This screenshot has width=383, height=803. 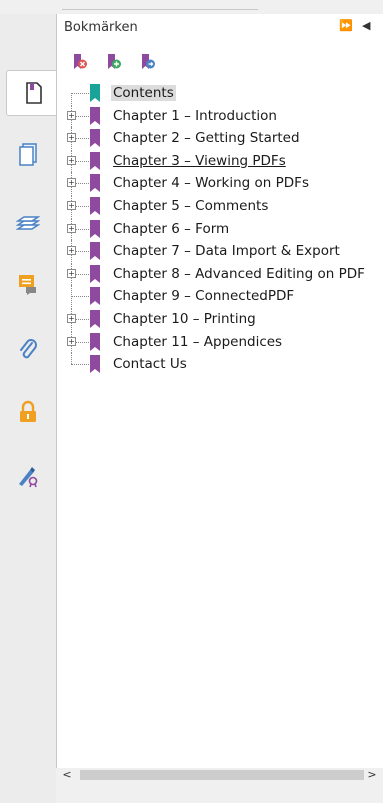 I want to click on bookmark-item: + Chapter 11 – Appendices, so click(x=220, y=341).